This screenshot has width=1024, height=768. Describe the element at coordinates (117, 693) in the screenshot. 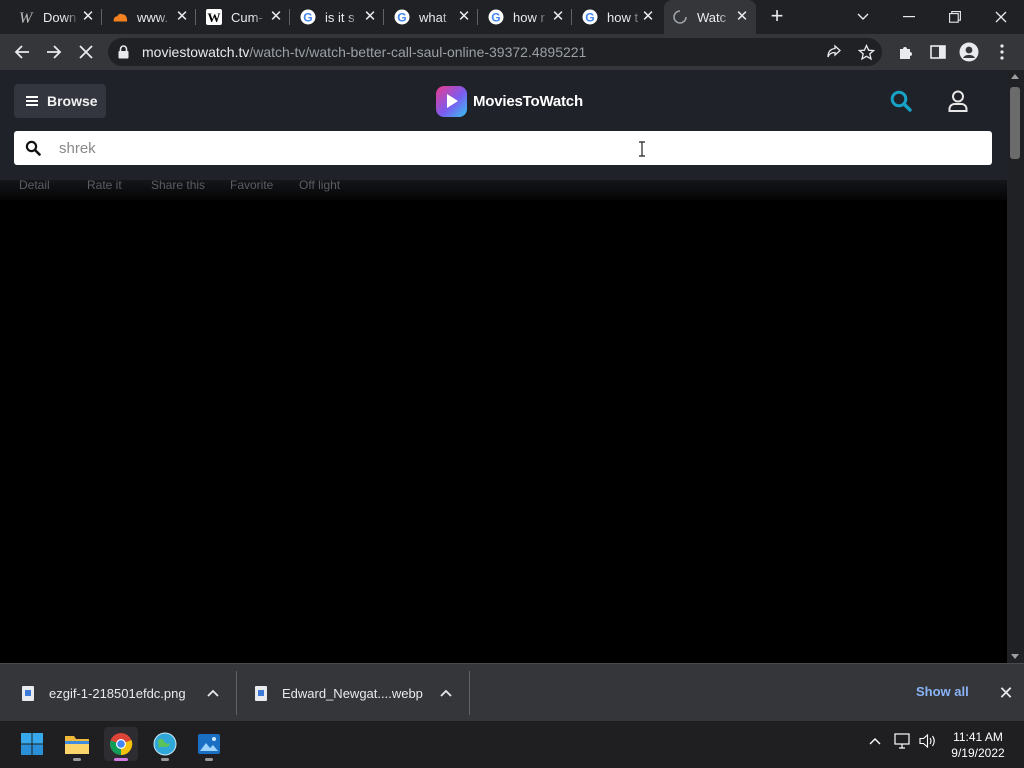

I see `download-filename: ezgif-1-218501efdc.png` at that location.